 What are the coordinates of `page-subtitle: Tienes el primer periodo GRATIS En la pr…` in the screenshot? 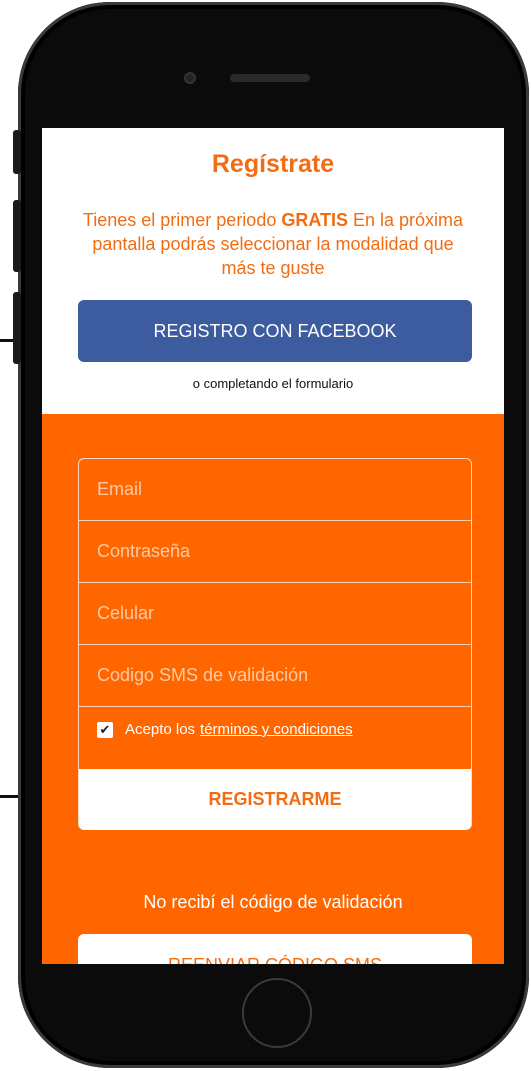 It's located at (273, 244).